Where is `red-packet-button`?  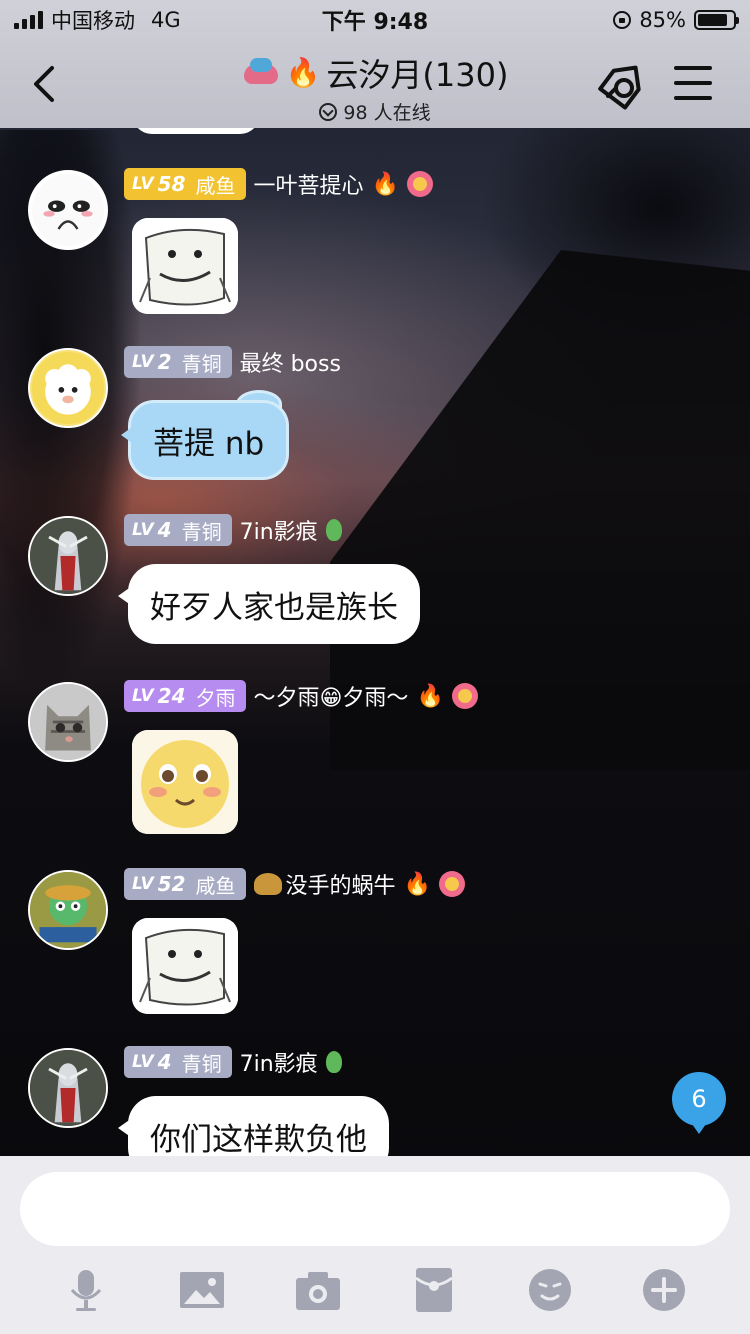 red-packet-button is located at coordinates (434, 1290).